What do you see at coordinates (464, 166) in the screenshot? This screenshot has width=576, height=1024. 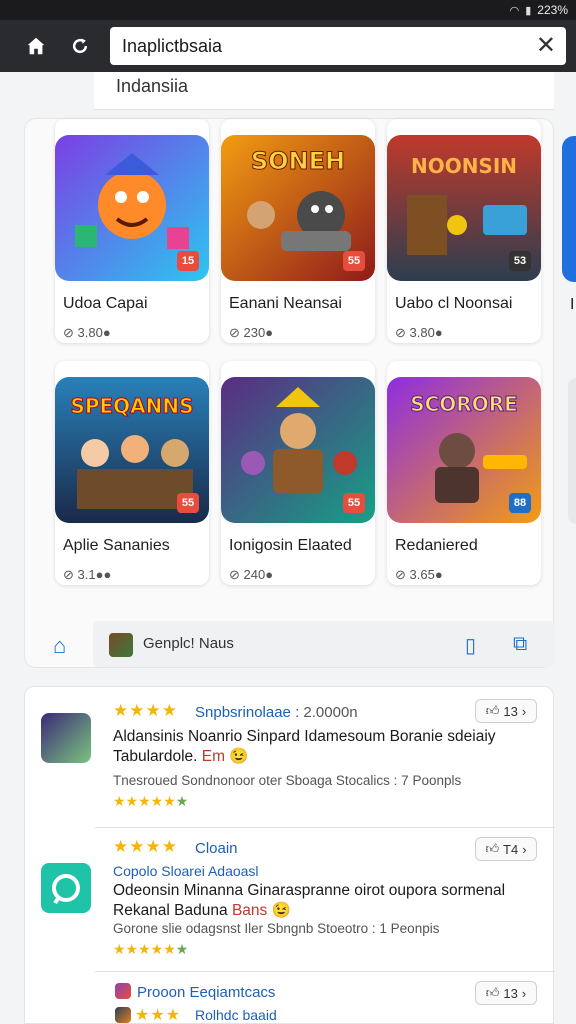 I see `svg-text: NOONSIN` at bounding box center [464, 166].